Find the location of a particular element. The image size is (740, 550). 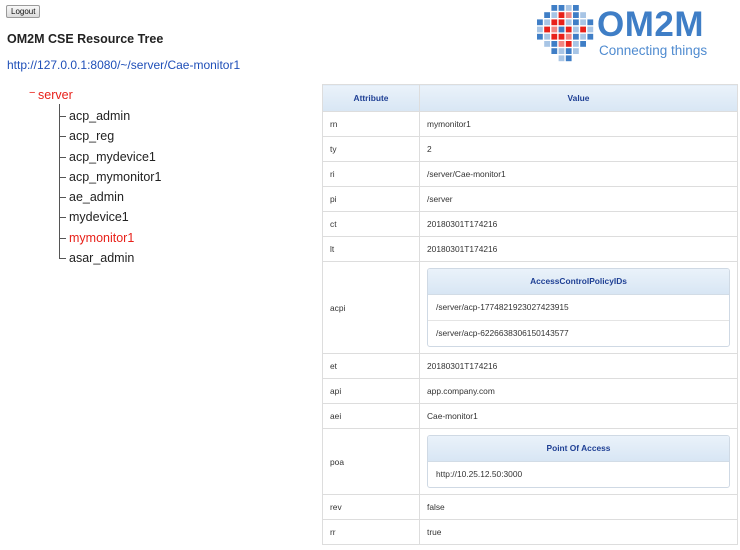

tree-node-acp-mymonitor1: acp_mymonitor1 is located at coordinates (115, 177).